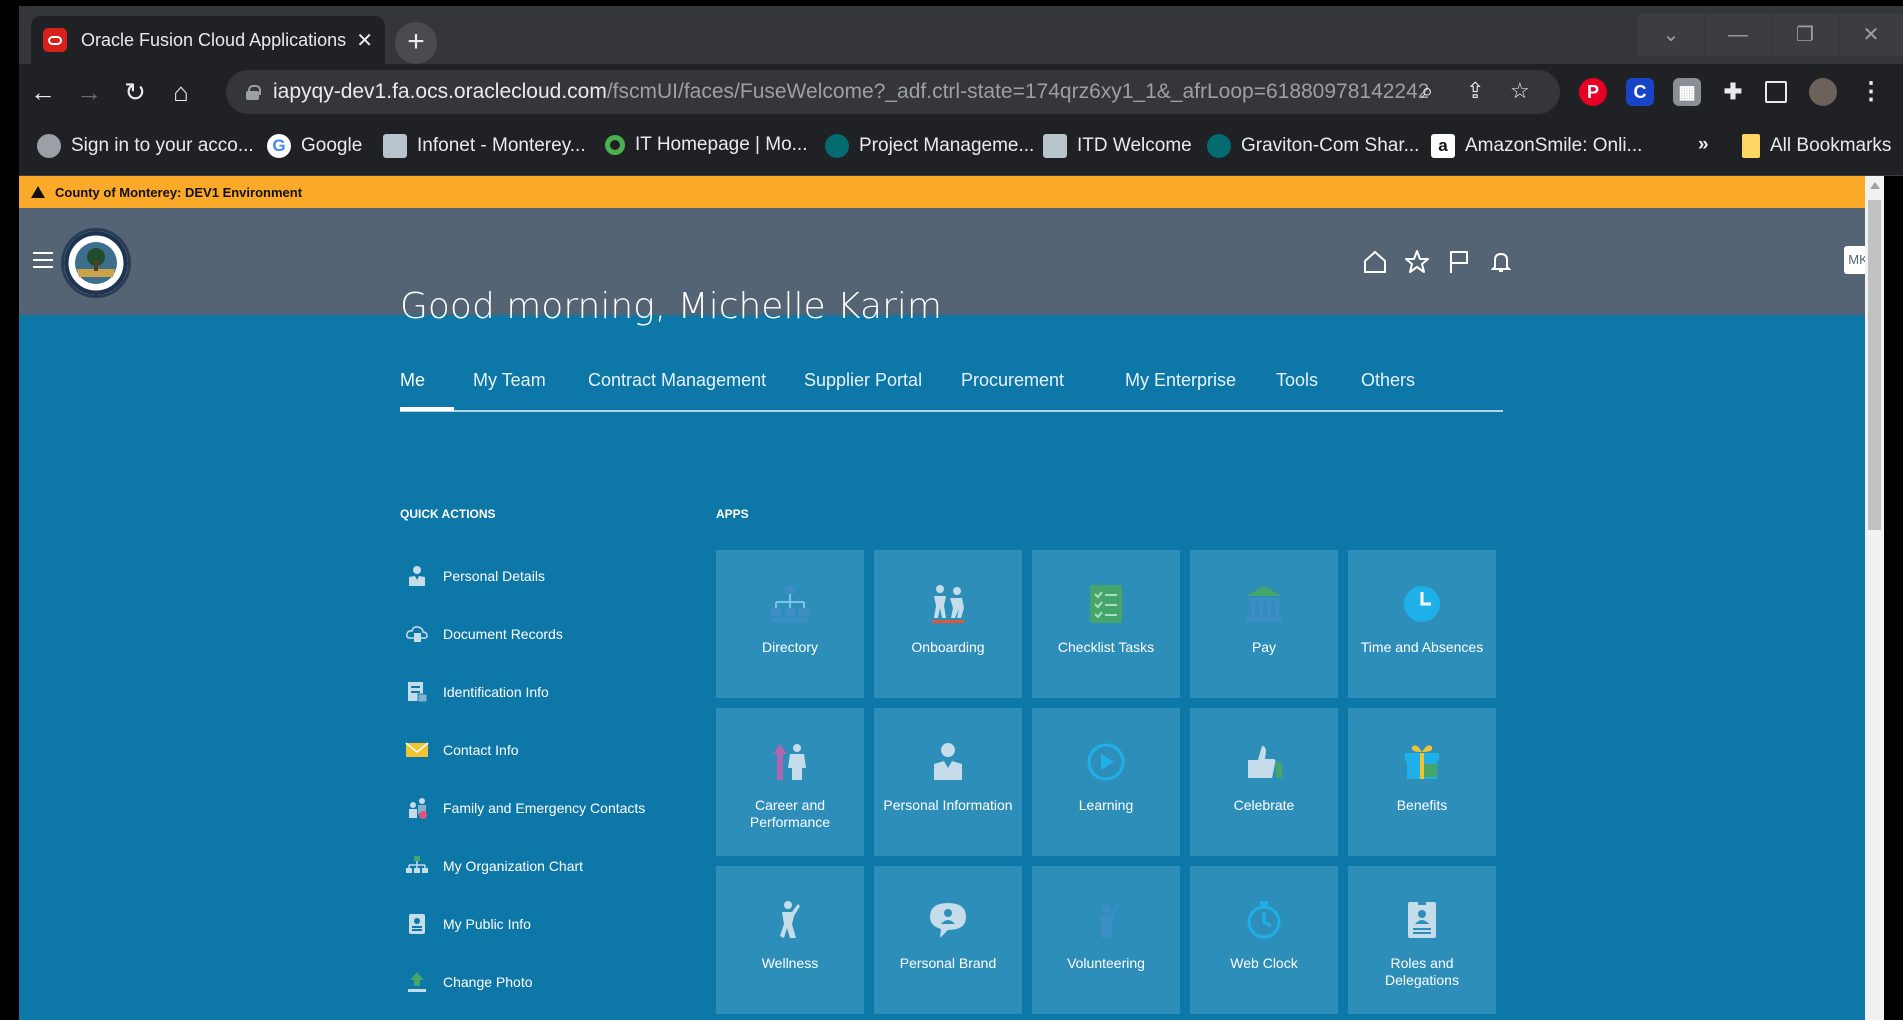 Image resolution: width=1903 pixels, height=1020 pixels. I want to click on tab-me: Me, so click(412, 380).